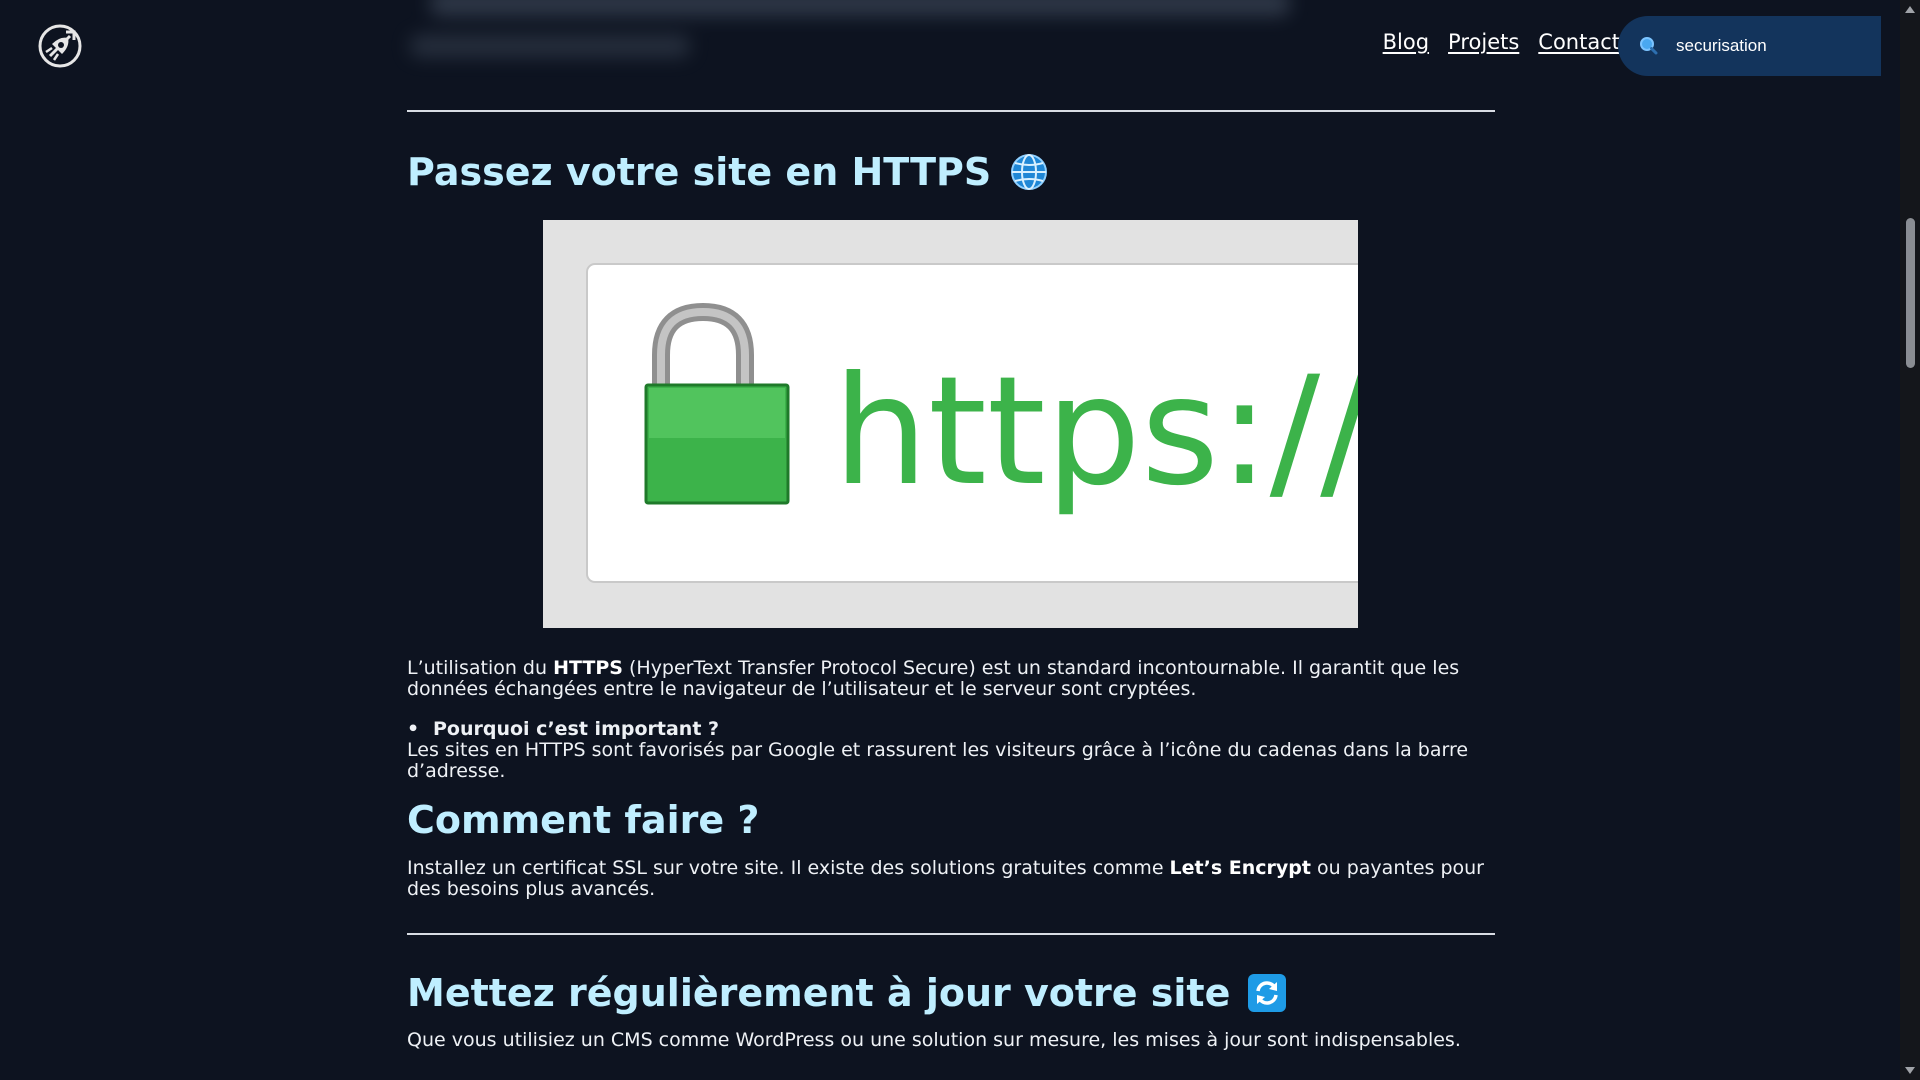  What do you see at coordinates (1579, 42) in the screenshot?
I see `nav-link-contact: Contact` at bounding box center [1579, 42].